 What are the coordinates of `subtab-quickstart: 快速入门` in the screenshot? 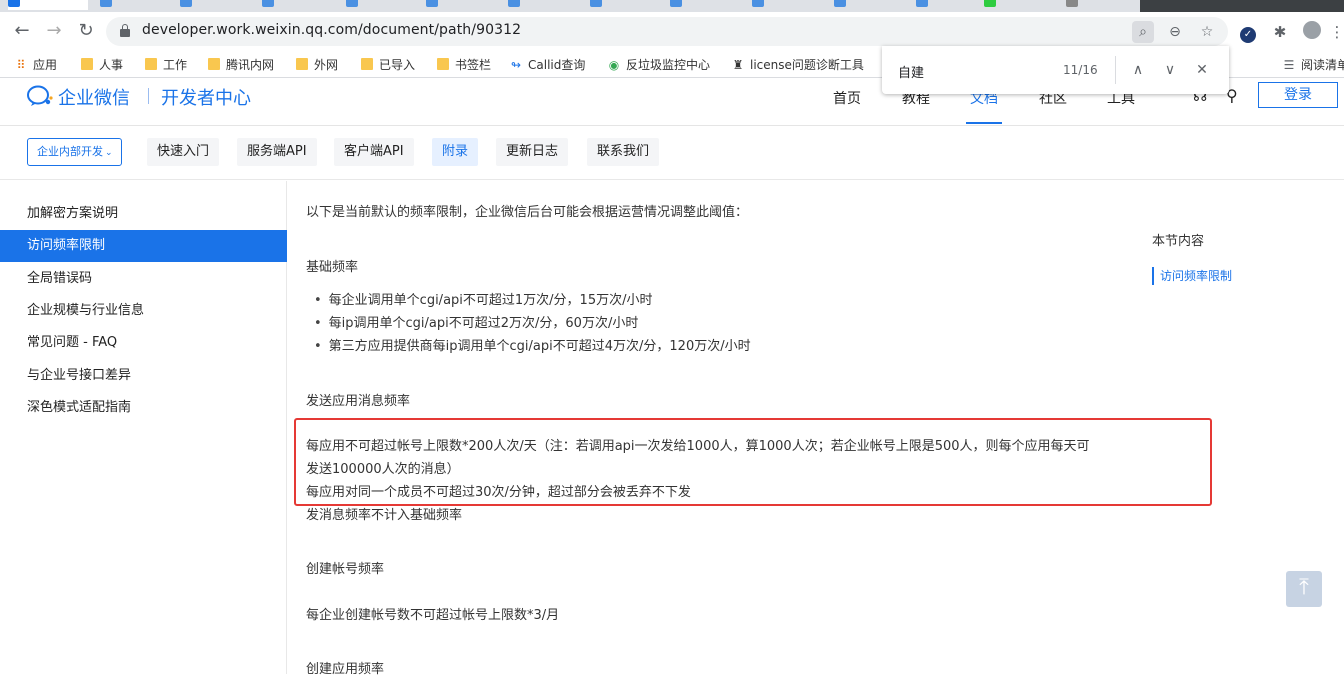 It's located at (183, 152).